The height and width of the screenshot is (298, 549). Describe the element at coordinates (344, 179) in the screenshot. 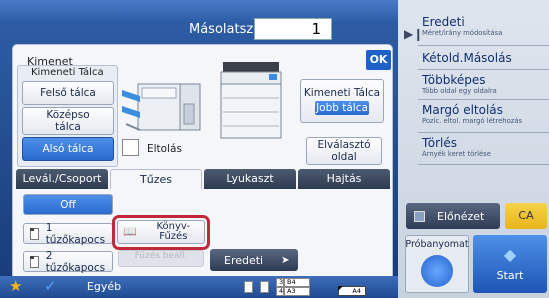

I see `tab-fold: Hajtás` at that location.